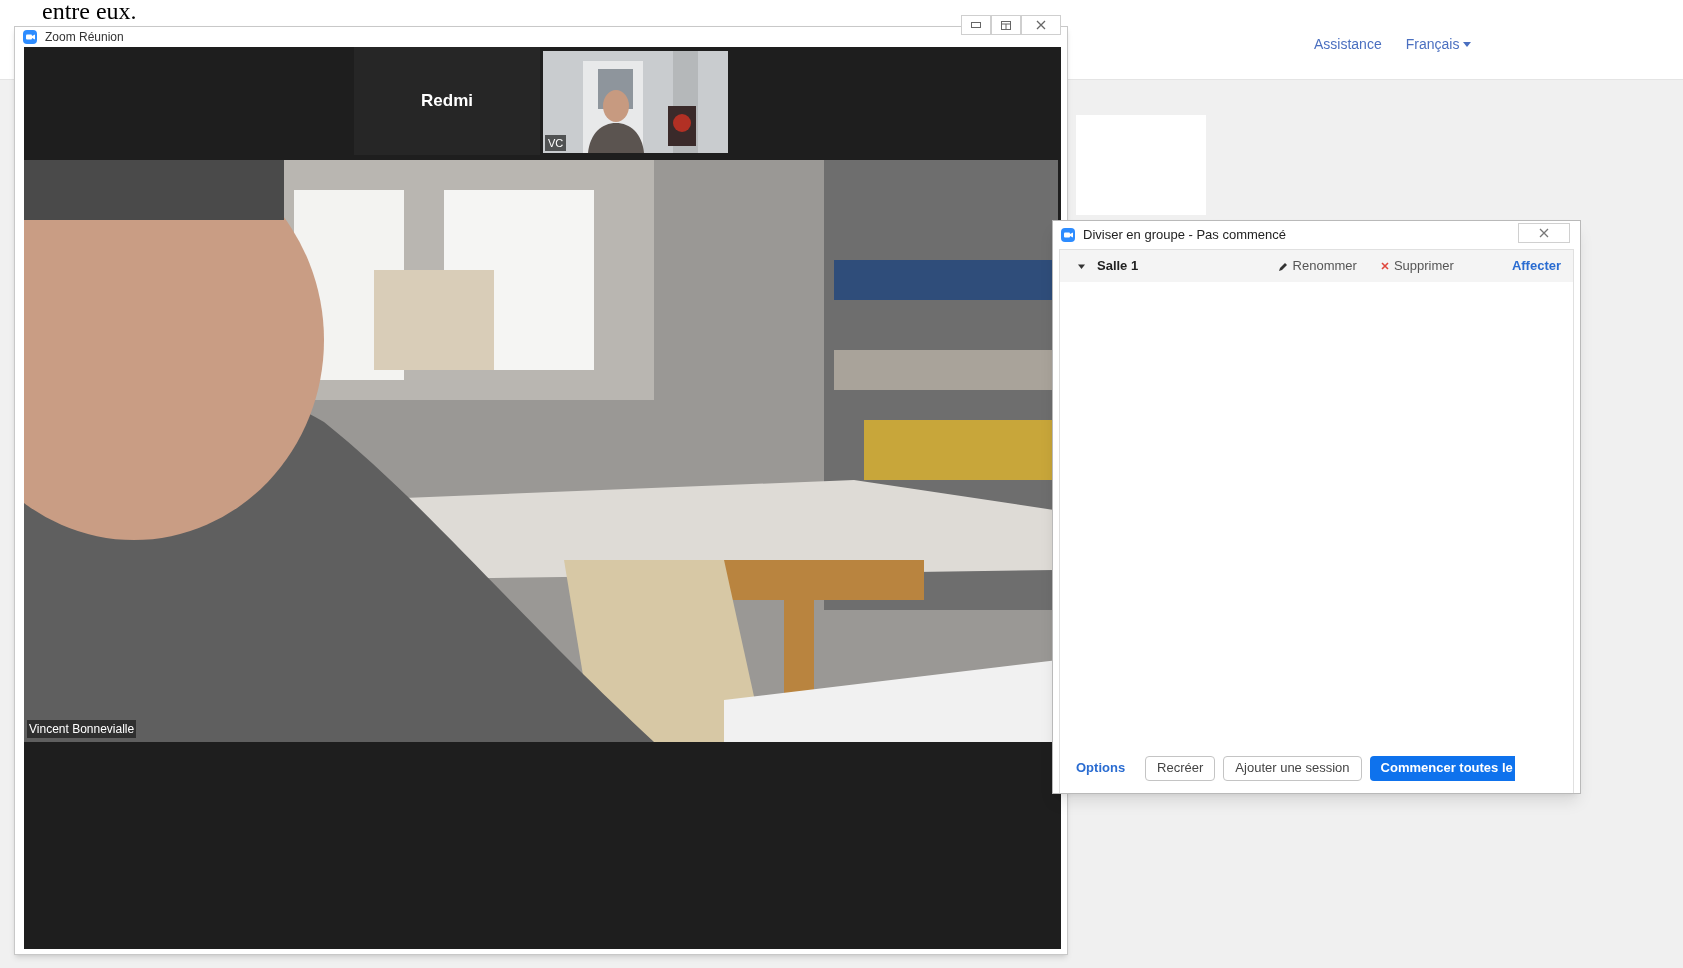 This screenshot has height=968, width=1683. I want to click on rename-button: Renommer, so click(1317, 266).